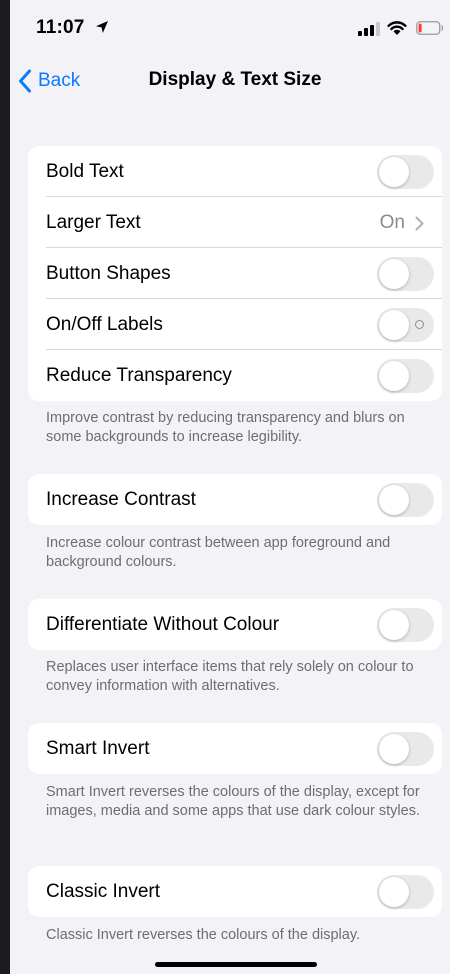 This screenshot has width=450, height=974. I want to click on page-title: Display & Text Size, so click(235, 79).